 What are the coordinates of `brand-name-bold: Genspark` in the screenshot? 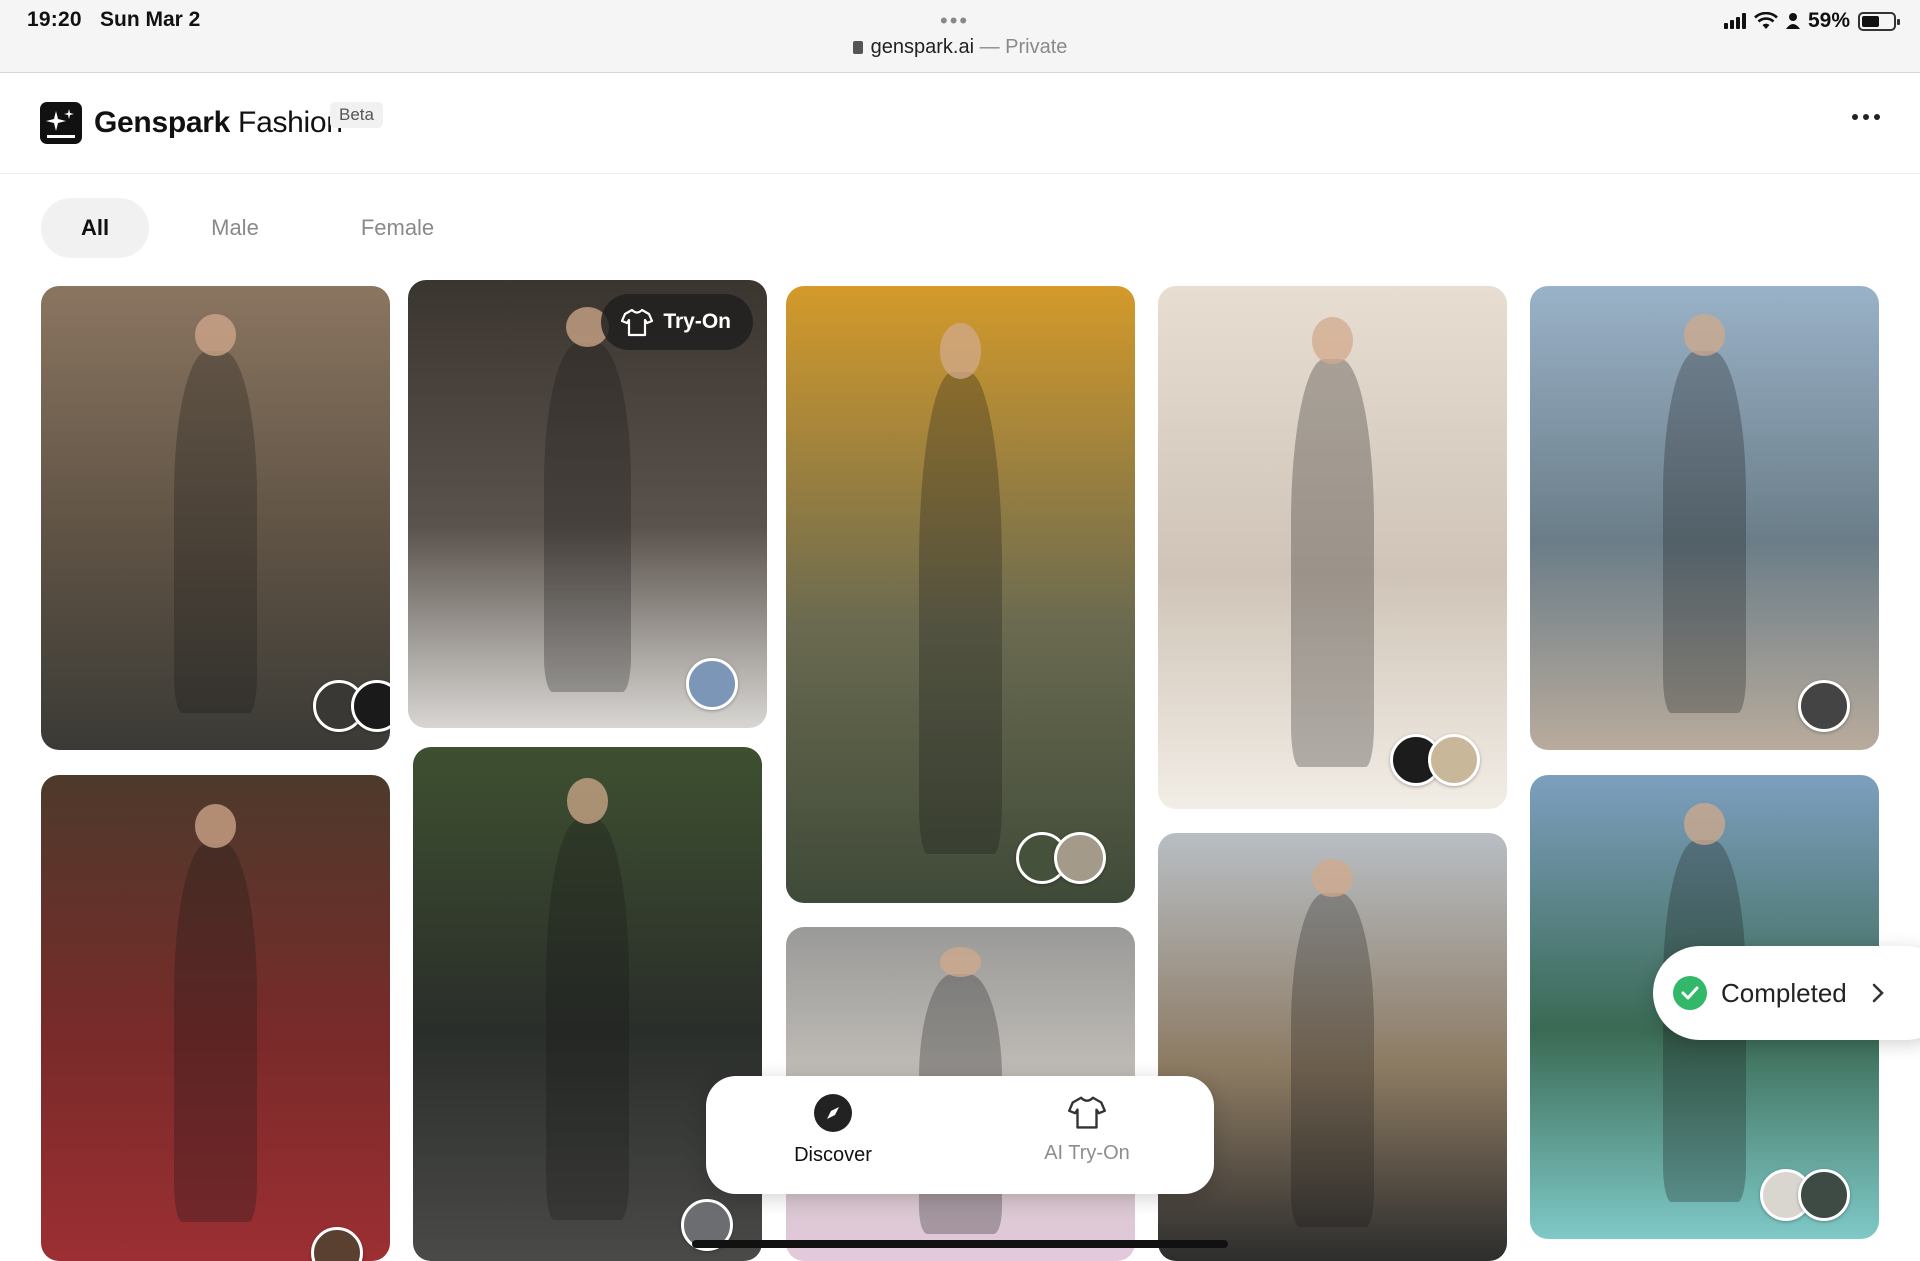 It's located at (162, 122).